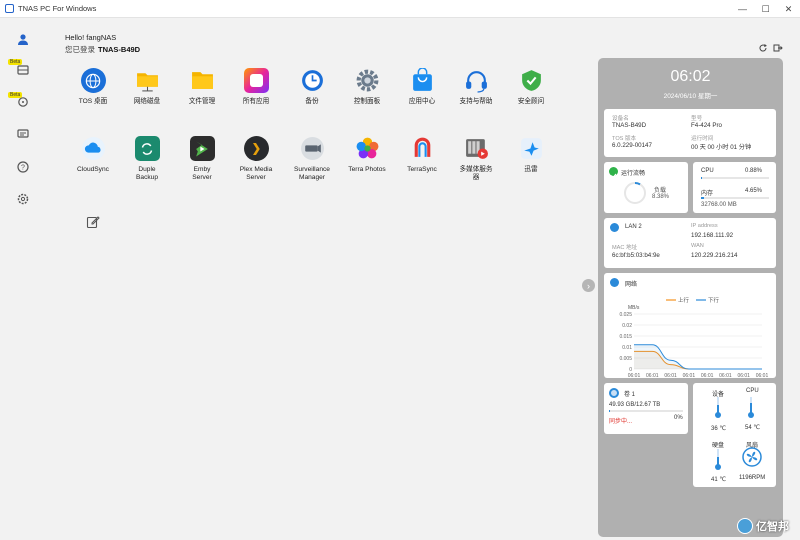 The width and height of the screenshot is (800, 540). Describe the element at coordinates (23, 39) in the screenshot. I see `user-icon` at that location.